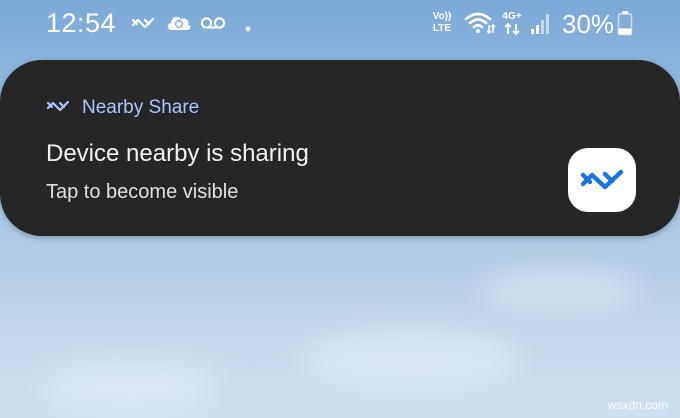 The height and width of the screenshot is (418, 680). What do you see at coordinates (179, 24) in the screenshot?
I see `cloud-sync-icon` at bounding box center [179, 24].